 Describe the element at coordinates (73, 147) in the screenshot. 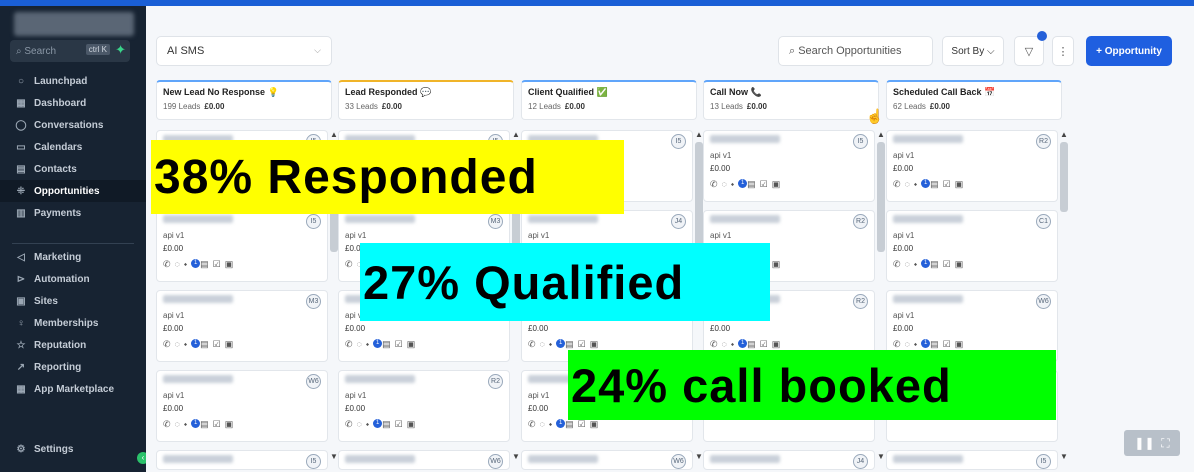

I see `sidebar-item-calendars: ▭ Calendars` at that location.